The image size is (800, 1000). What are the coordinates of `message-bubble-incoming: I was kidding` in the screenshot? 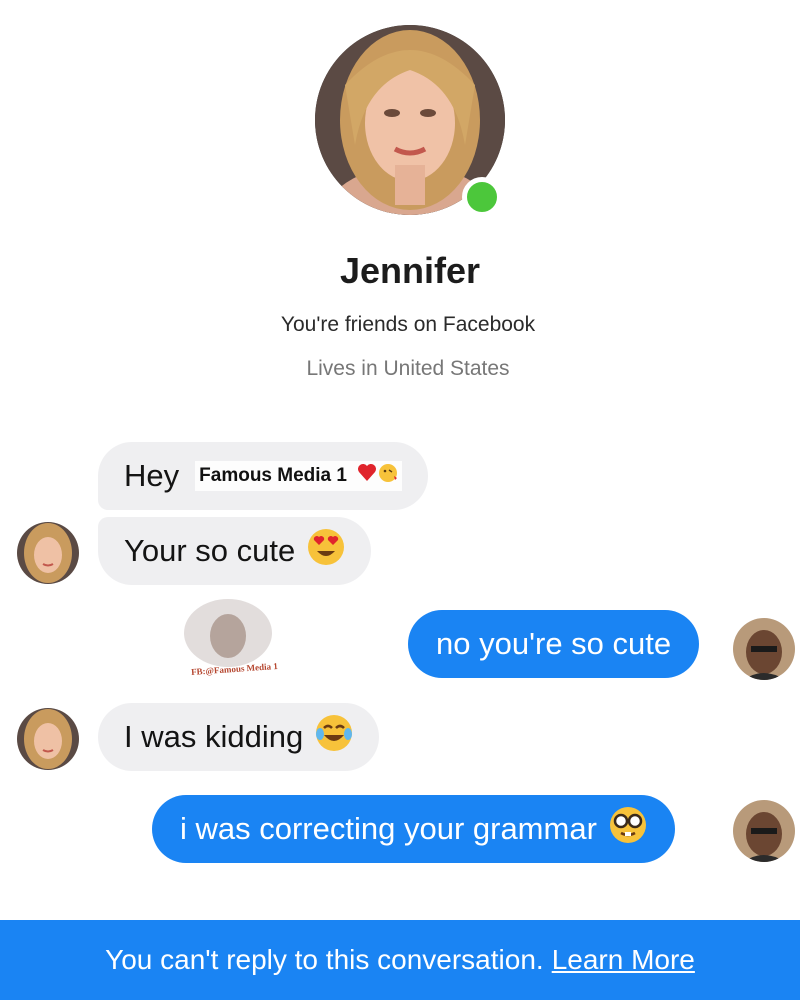 It's located at (239, 737).